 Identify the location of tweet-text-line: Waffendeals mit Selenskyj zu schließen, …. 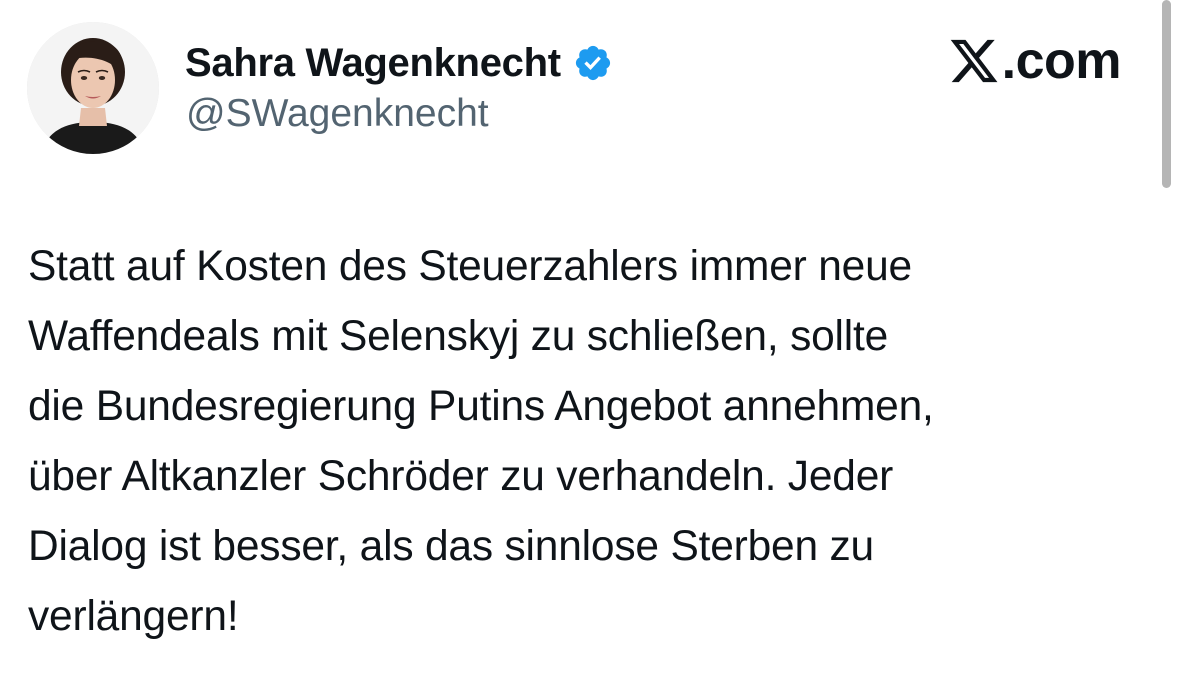
(458, 336).